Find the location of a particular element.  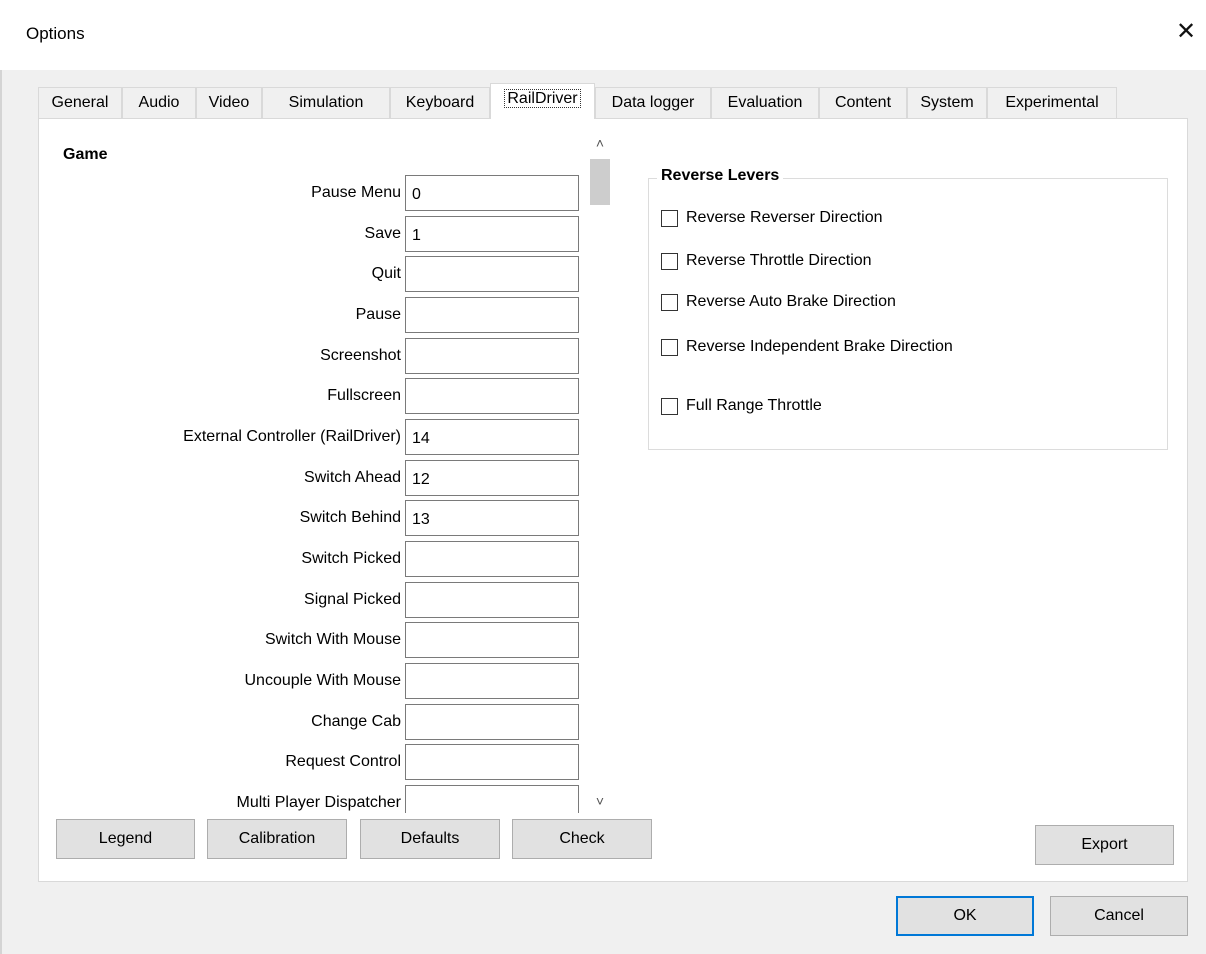

key-row: Switch With Mouse is located at coordinates (311, 640).